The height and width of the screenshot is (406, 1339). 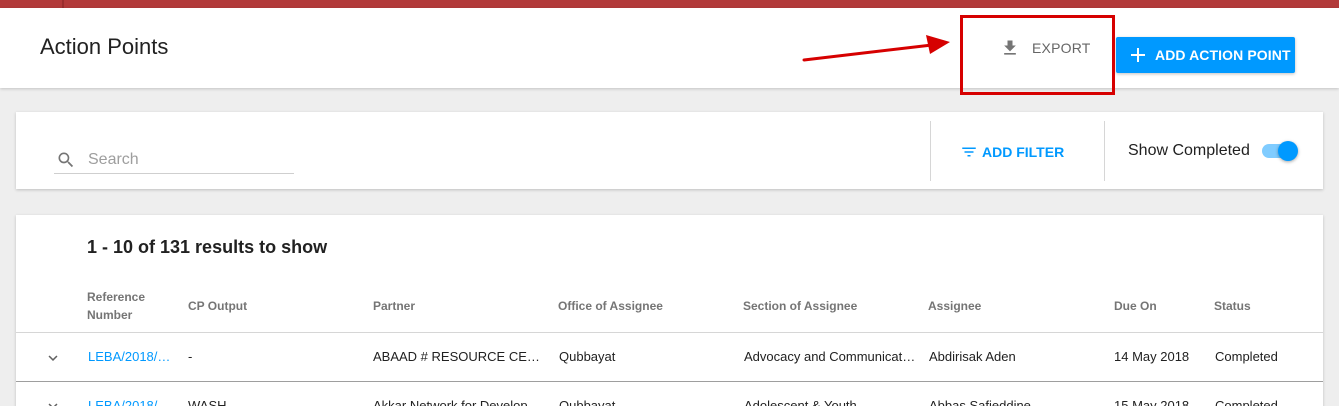 I want to click on add-action-point-button: ADD ACTION POINT, so click(x=1205, y=55).